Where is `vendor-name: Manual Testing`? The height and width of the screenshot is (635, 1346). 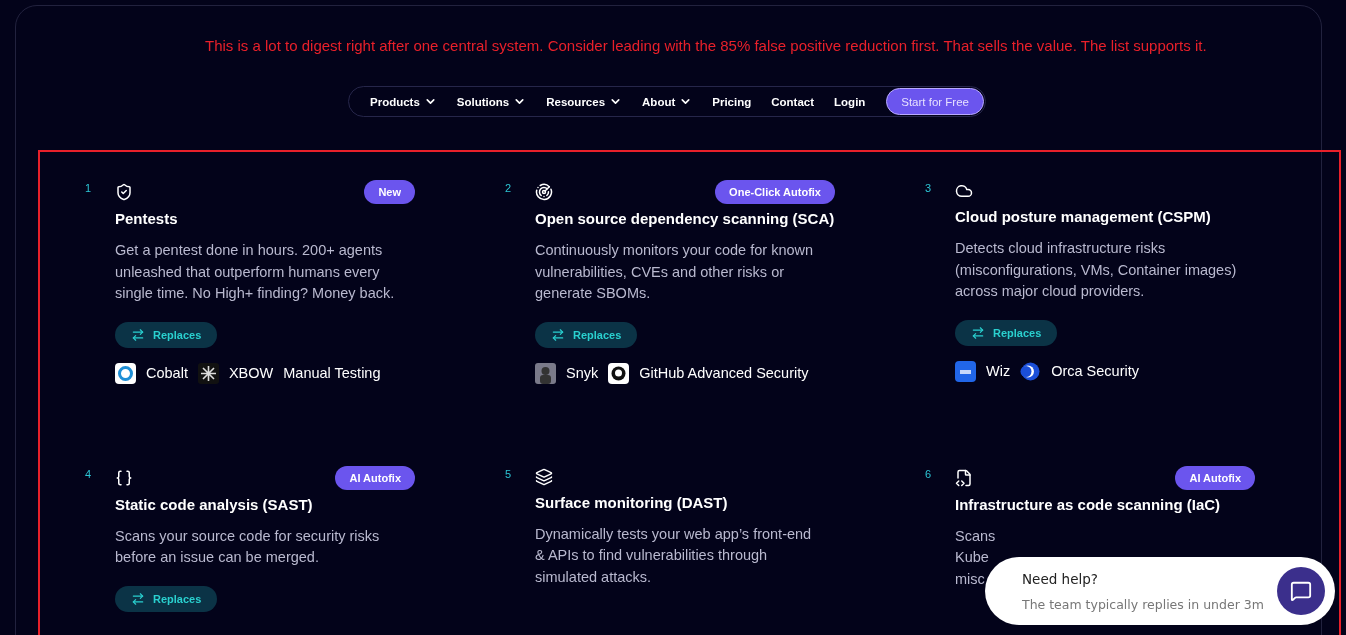
vendor-name: Manual Testing is located at coordinates (332, 373).